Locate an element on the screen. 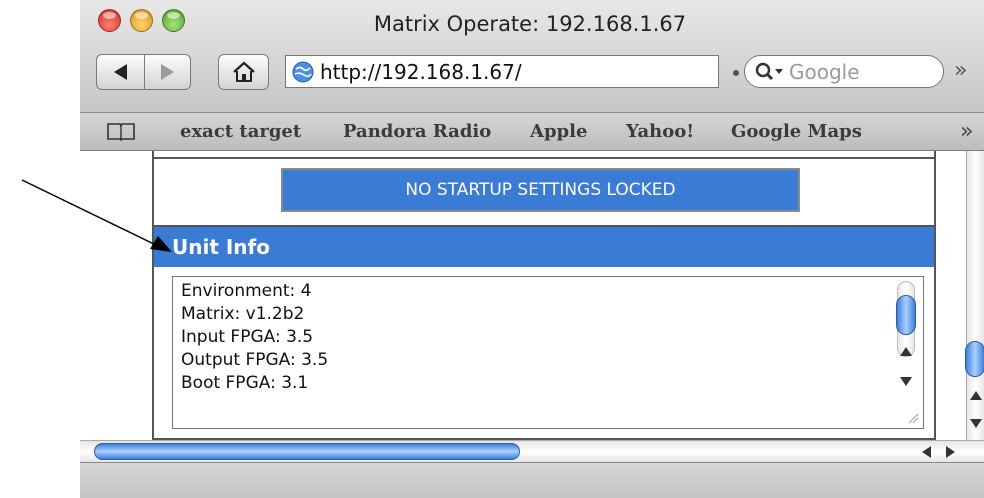  bookmark-item: Yahoo! is located at coordinates (660, 131).